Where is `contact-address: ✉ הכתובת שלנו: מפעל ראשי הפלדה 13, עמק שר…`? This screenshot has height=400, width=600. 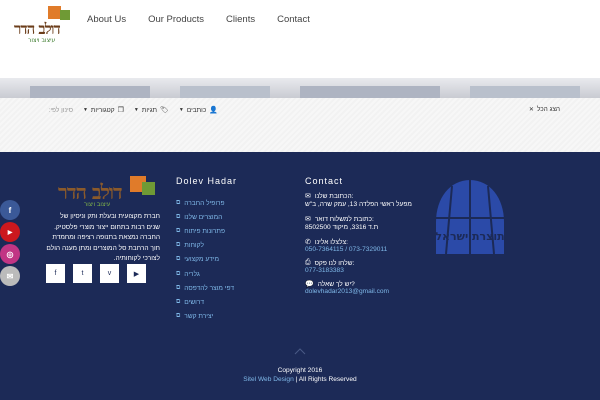
contact-address: ✉ הכתובת שלנו: מפעל ראשי הפלדה 13, עמק שר… is located at coordinates (360, 200).